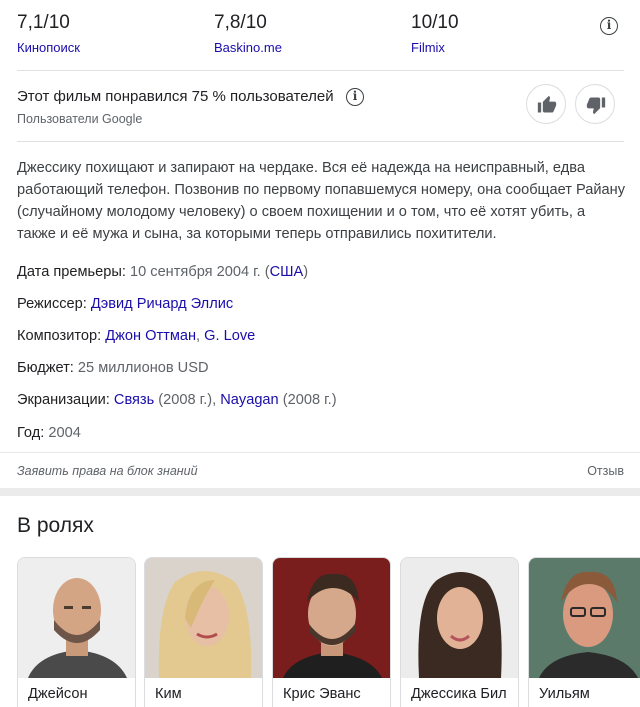  Describe the element at coordinates (240, 22) in the screenshot. I see `rating-score: 7,8/10` at that location.